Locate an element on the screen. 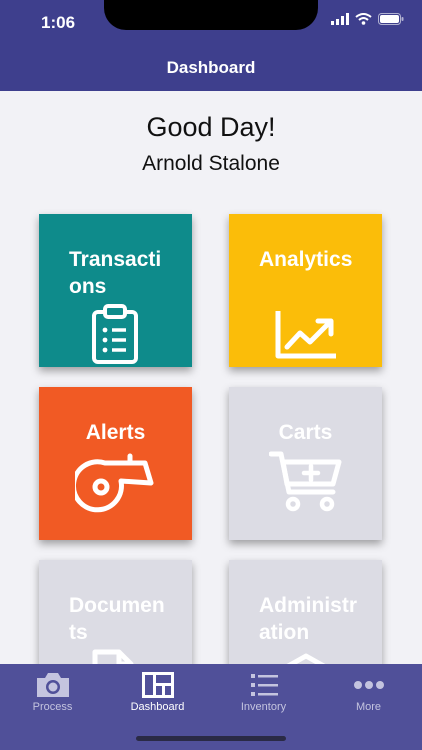  tile-label: Administration is located at coordinates (308, 619).